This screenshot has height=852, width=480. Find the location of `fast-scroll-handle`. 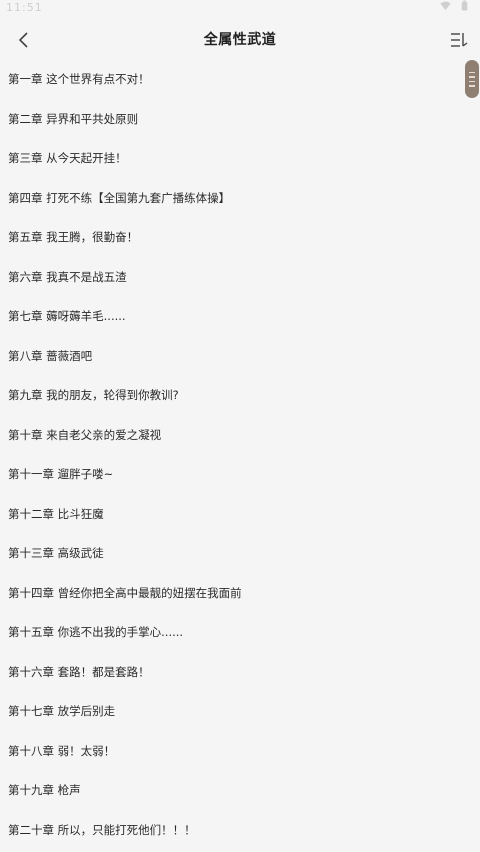

fast-scroll-handle is located at coordinates (472, 79).